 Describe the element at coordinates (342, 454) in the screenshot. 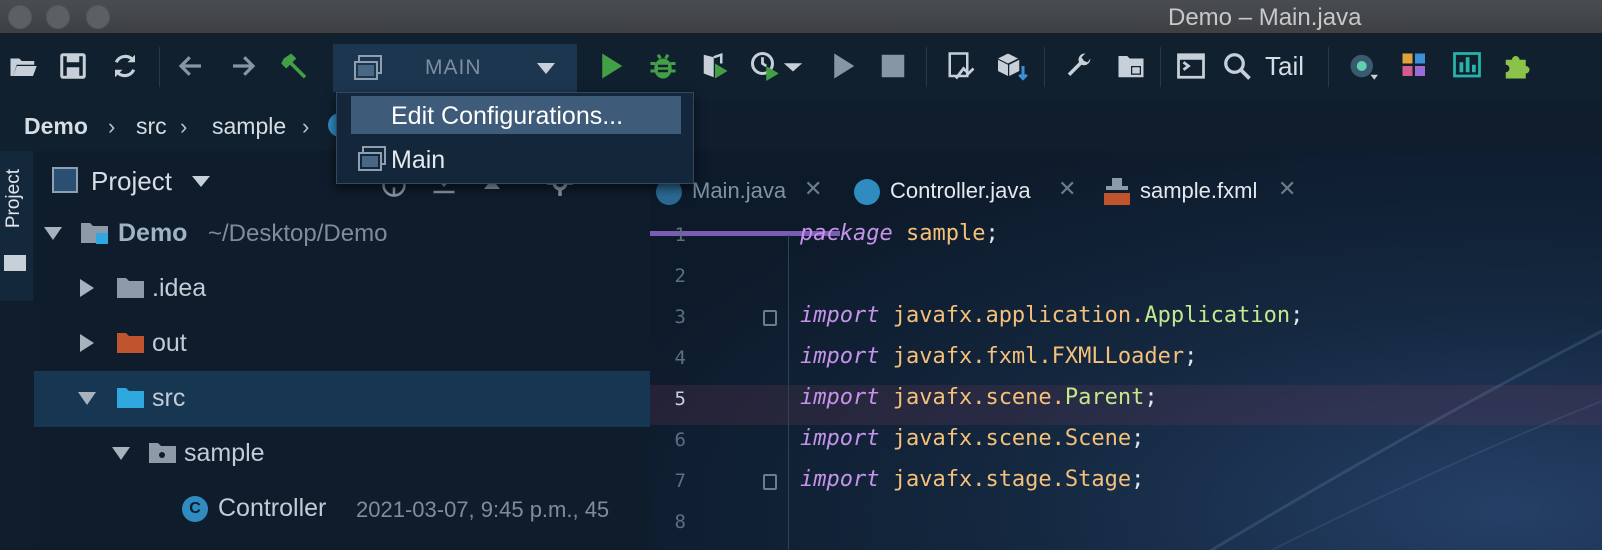

I see `tree-row-sample: sample` at that location.